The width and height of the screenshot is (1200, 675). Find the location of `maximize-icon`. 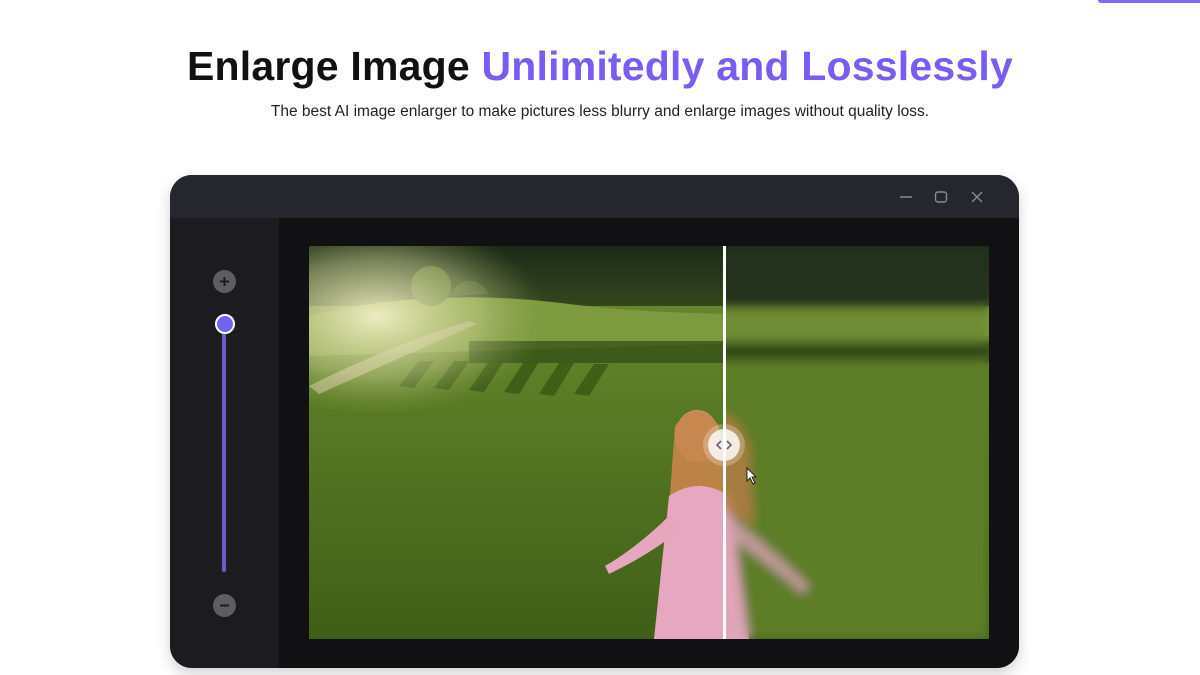

maximize-icon is located at coordinates (941, 197).